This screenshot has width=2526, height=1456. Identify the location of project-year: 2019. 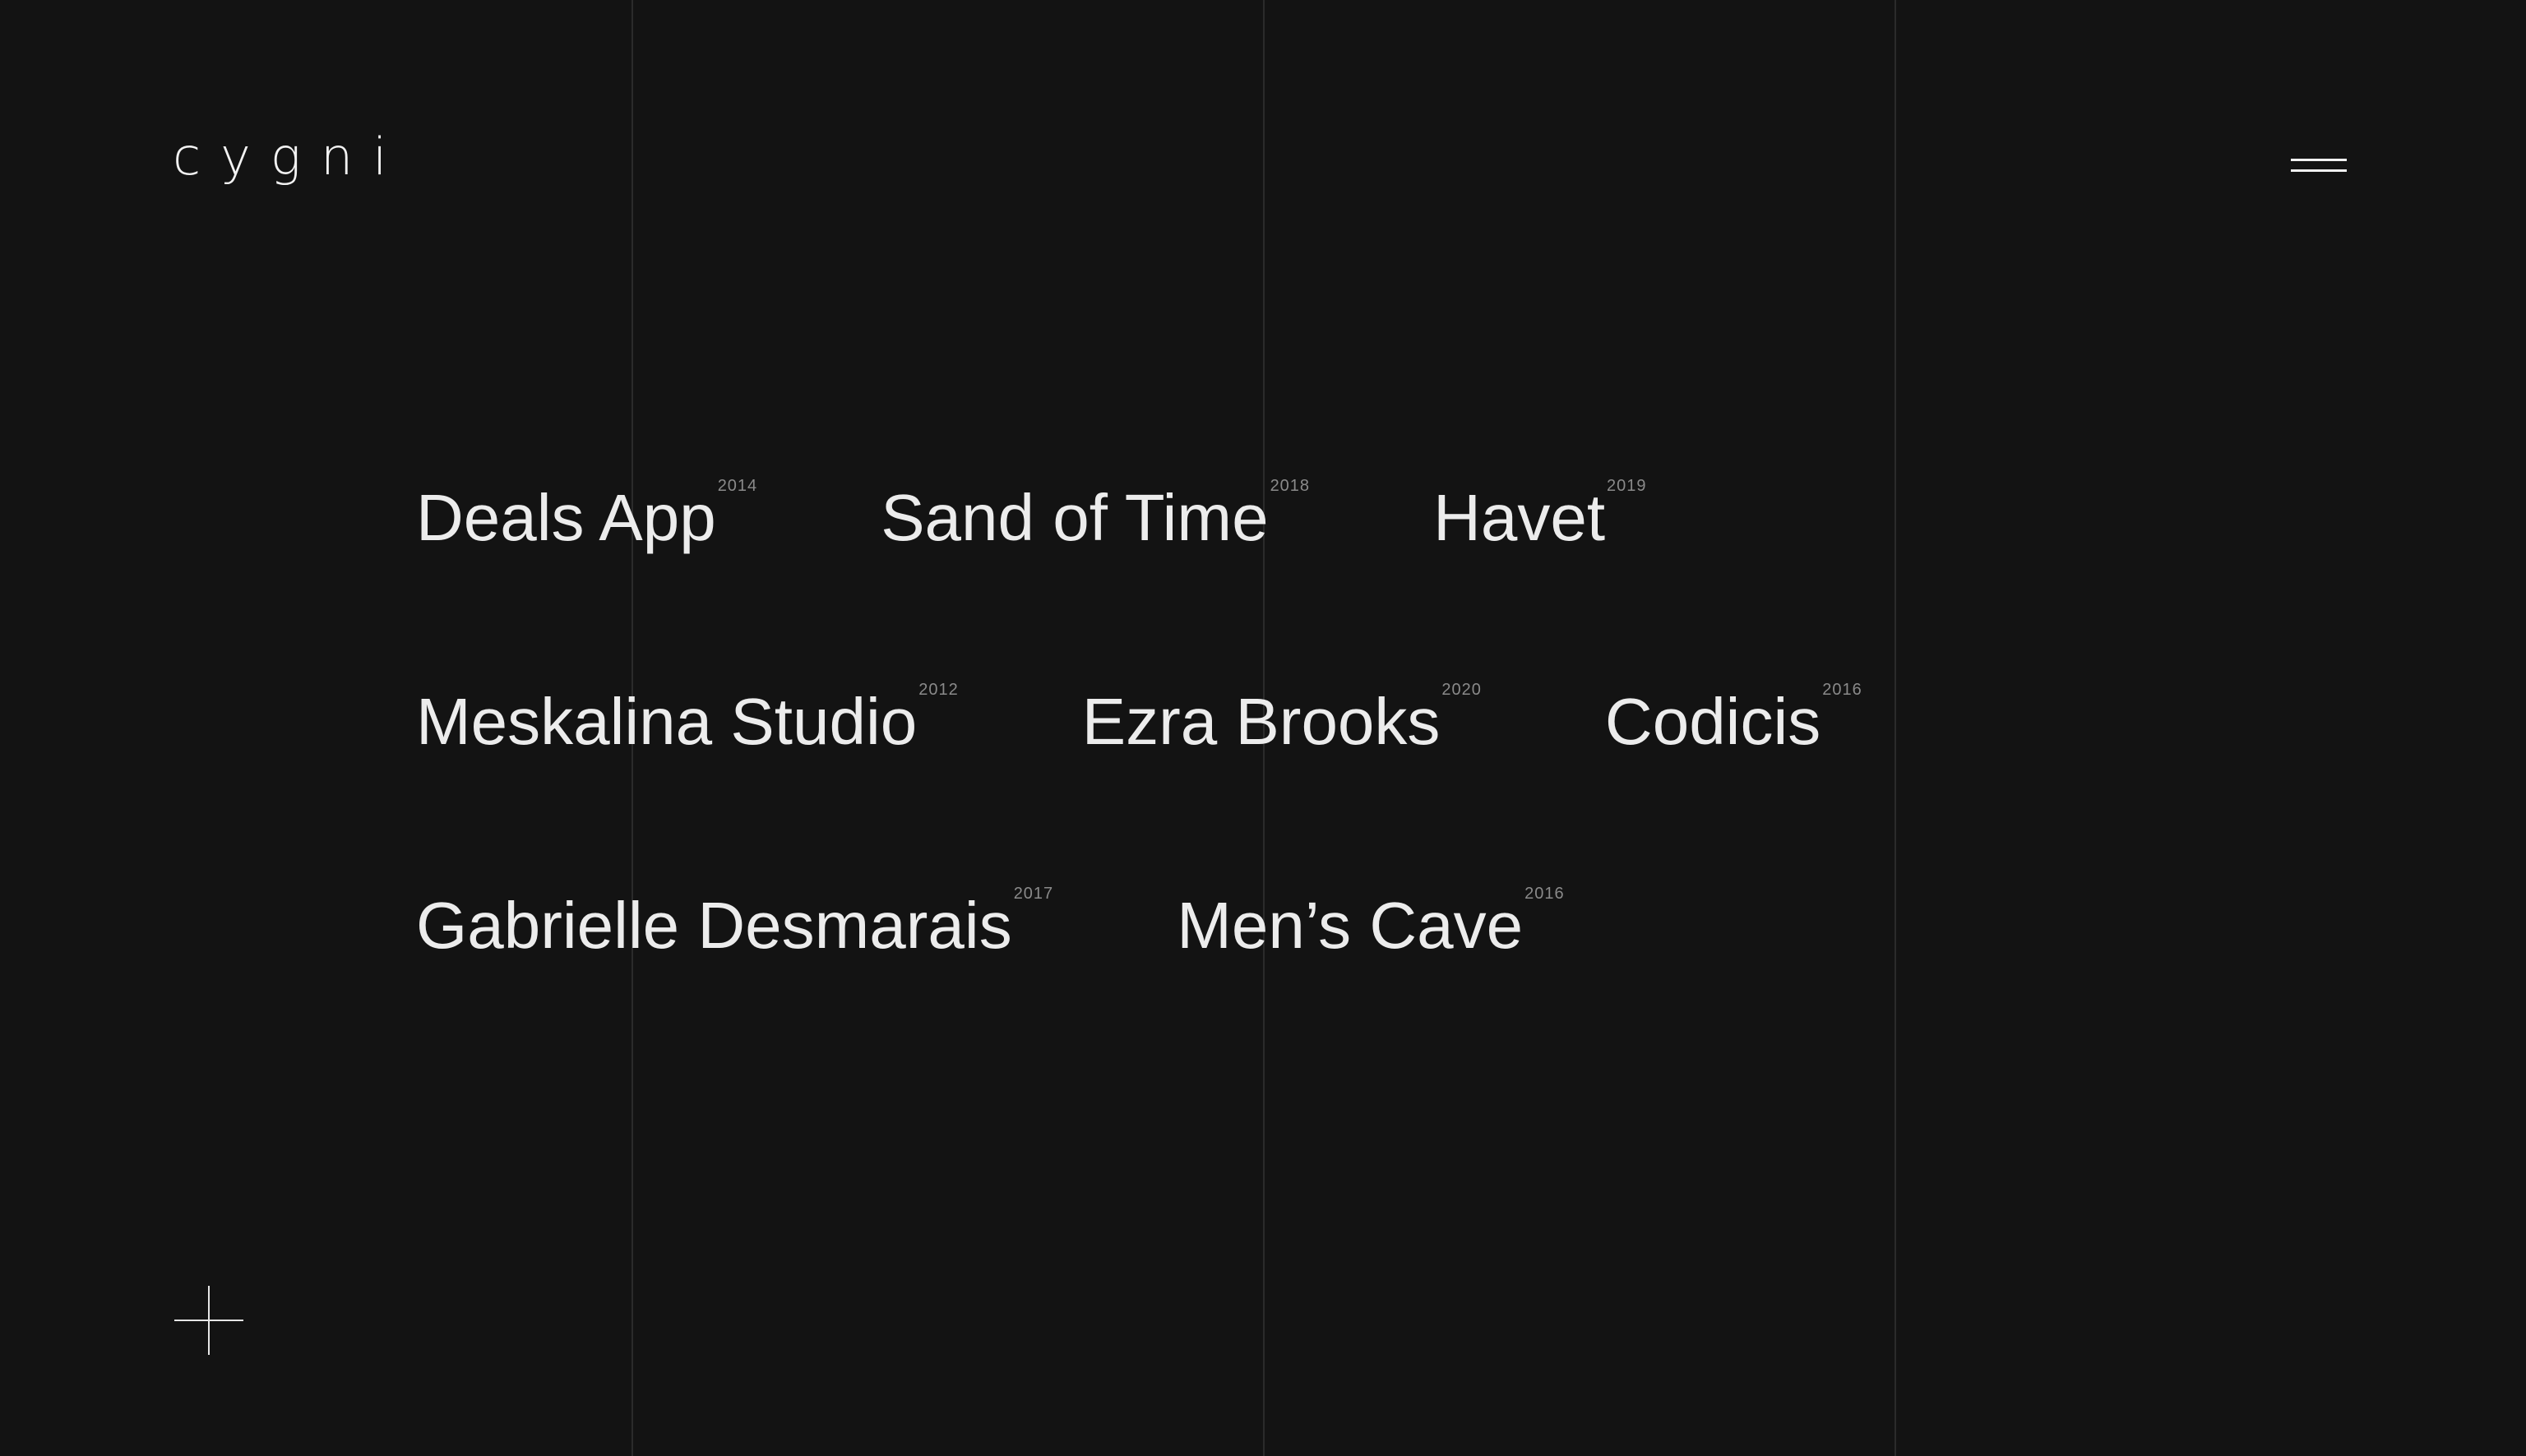
(1627, 486).